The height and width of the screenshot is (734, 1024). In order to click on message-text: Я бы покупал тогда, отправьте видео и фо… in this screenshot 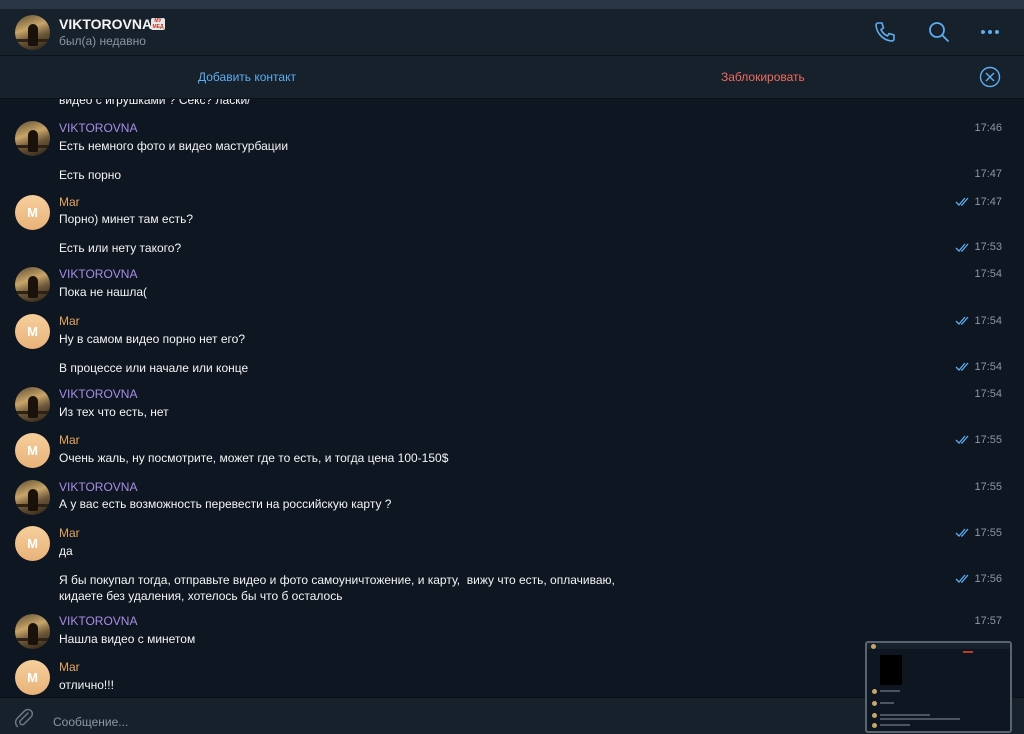, I will do `click(337, 588)`.